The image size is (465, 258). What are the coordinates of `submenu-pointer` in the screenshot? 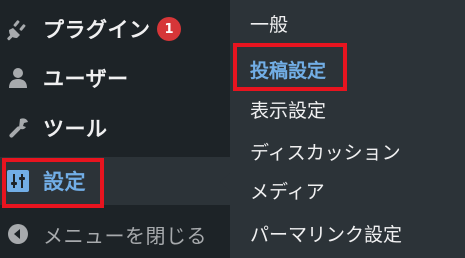 It's located at (225, 182).